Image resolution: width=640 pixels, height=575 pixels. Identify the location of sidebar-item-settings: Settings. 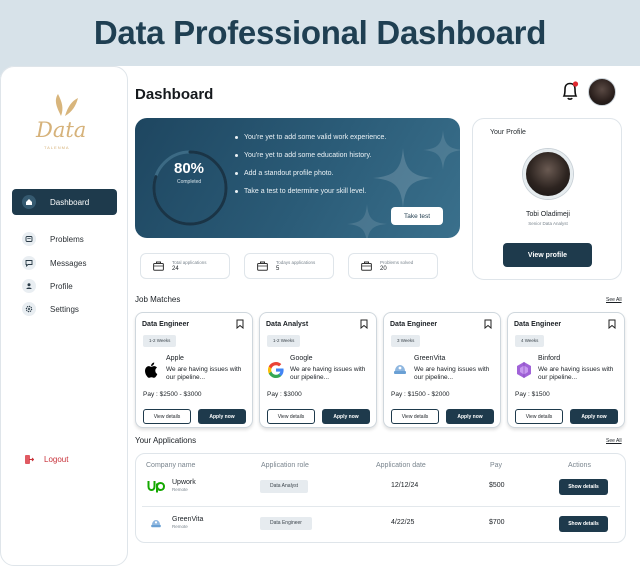
(64, 309).